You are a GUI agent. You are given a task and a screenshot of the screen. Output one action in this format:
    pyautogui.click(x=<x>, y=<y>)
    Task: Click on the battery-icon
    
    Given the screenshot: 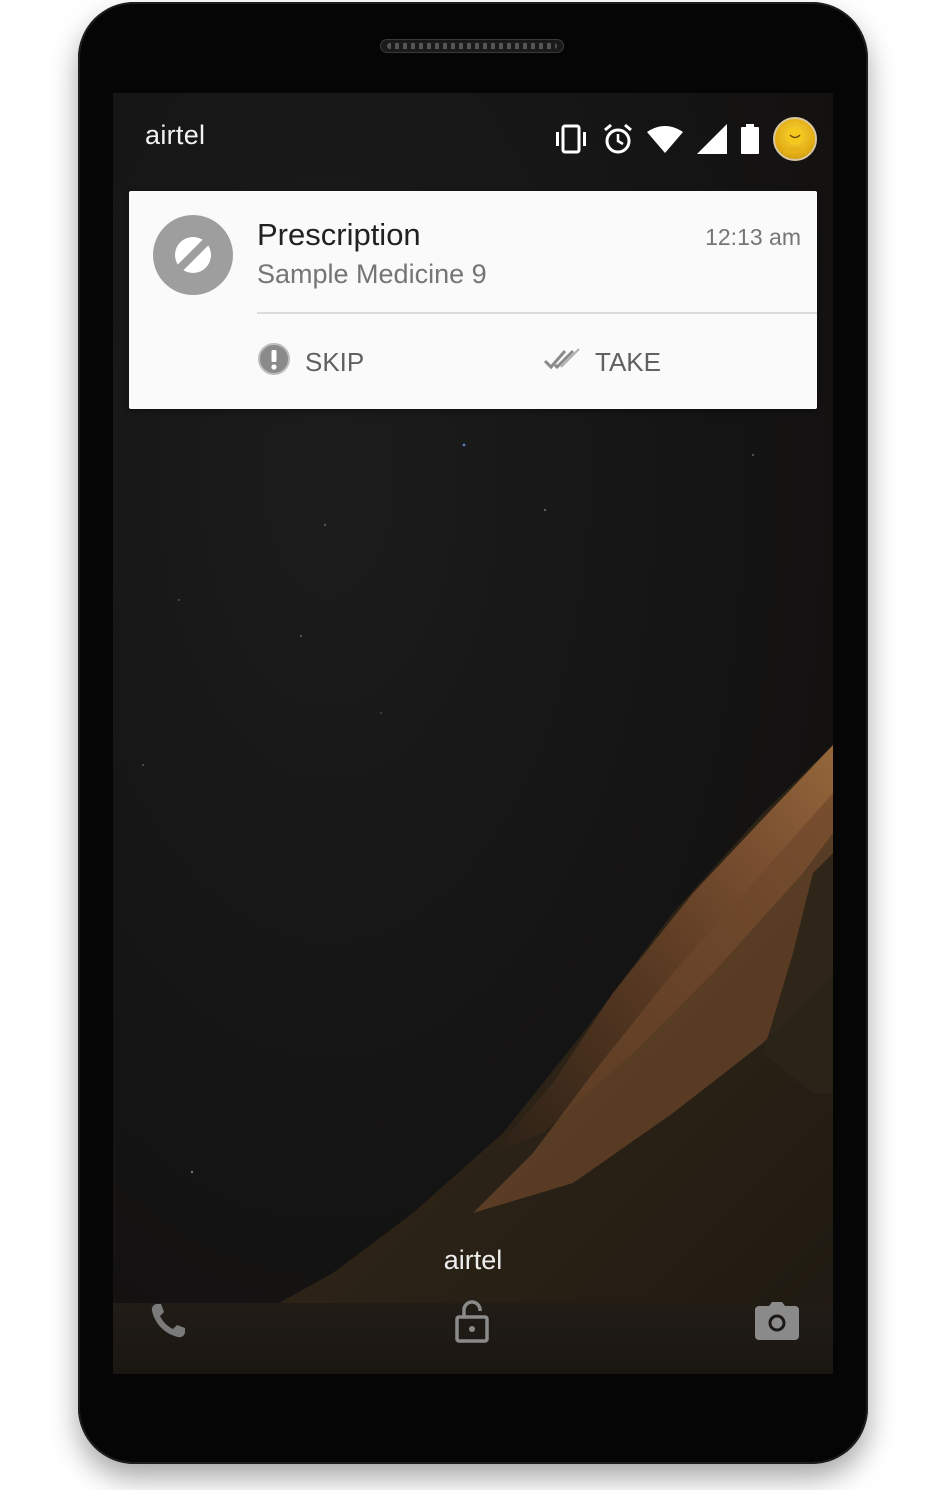 What is the action you would take?
    pyautogui.click(x=750, y=139)
    